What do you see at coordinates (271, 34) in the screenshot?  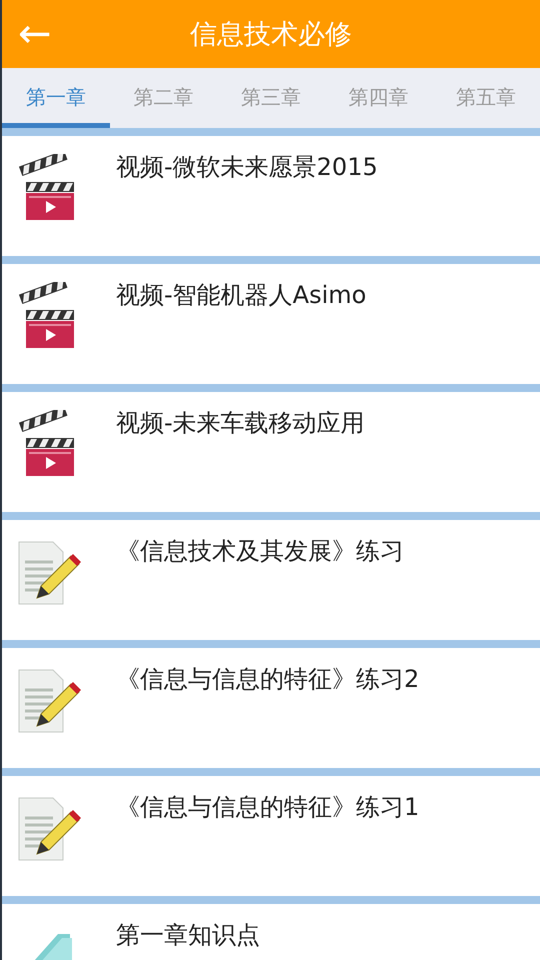 I see `screen-title: 信息技术必修` at bounding box center [271, 34].